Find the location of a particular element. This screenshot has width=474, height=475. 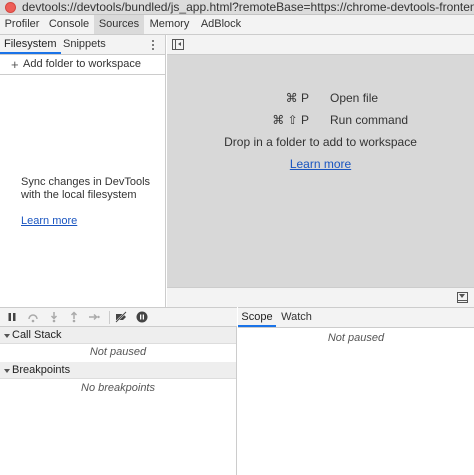

close-window-icon is located at coordinates (10, 7).